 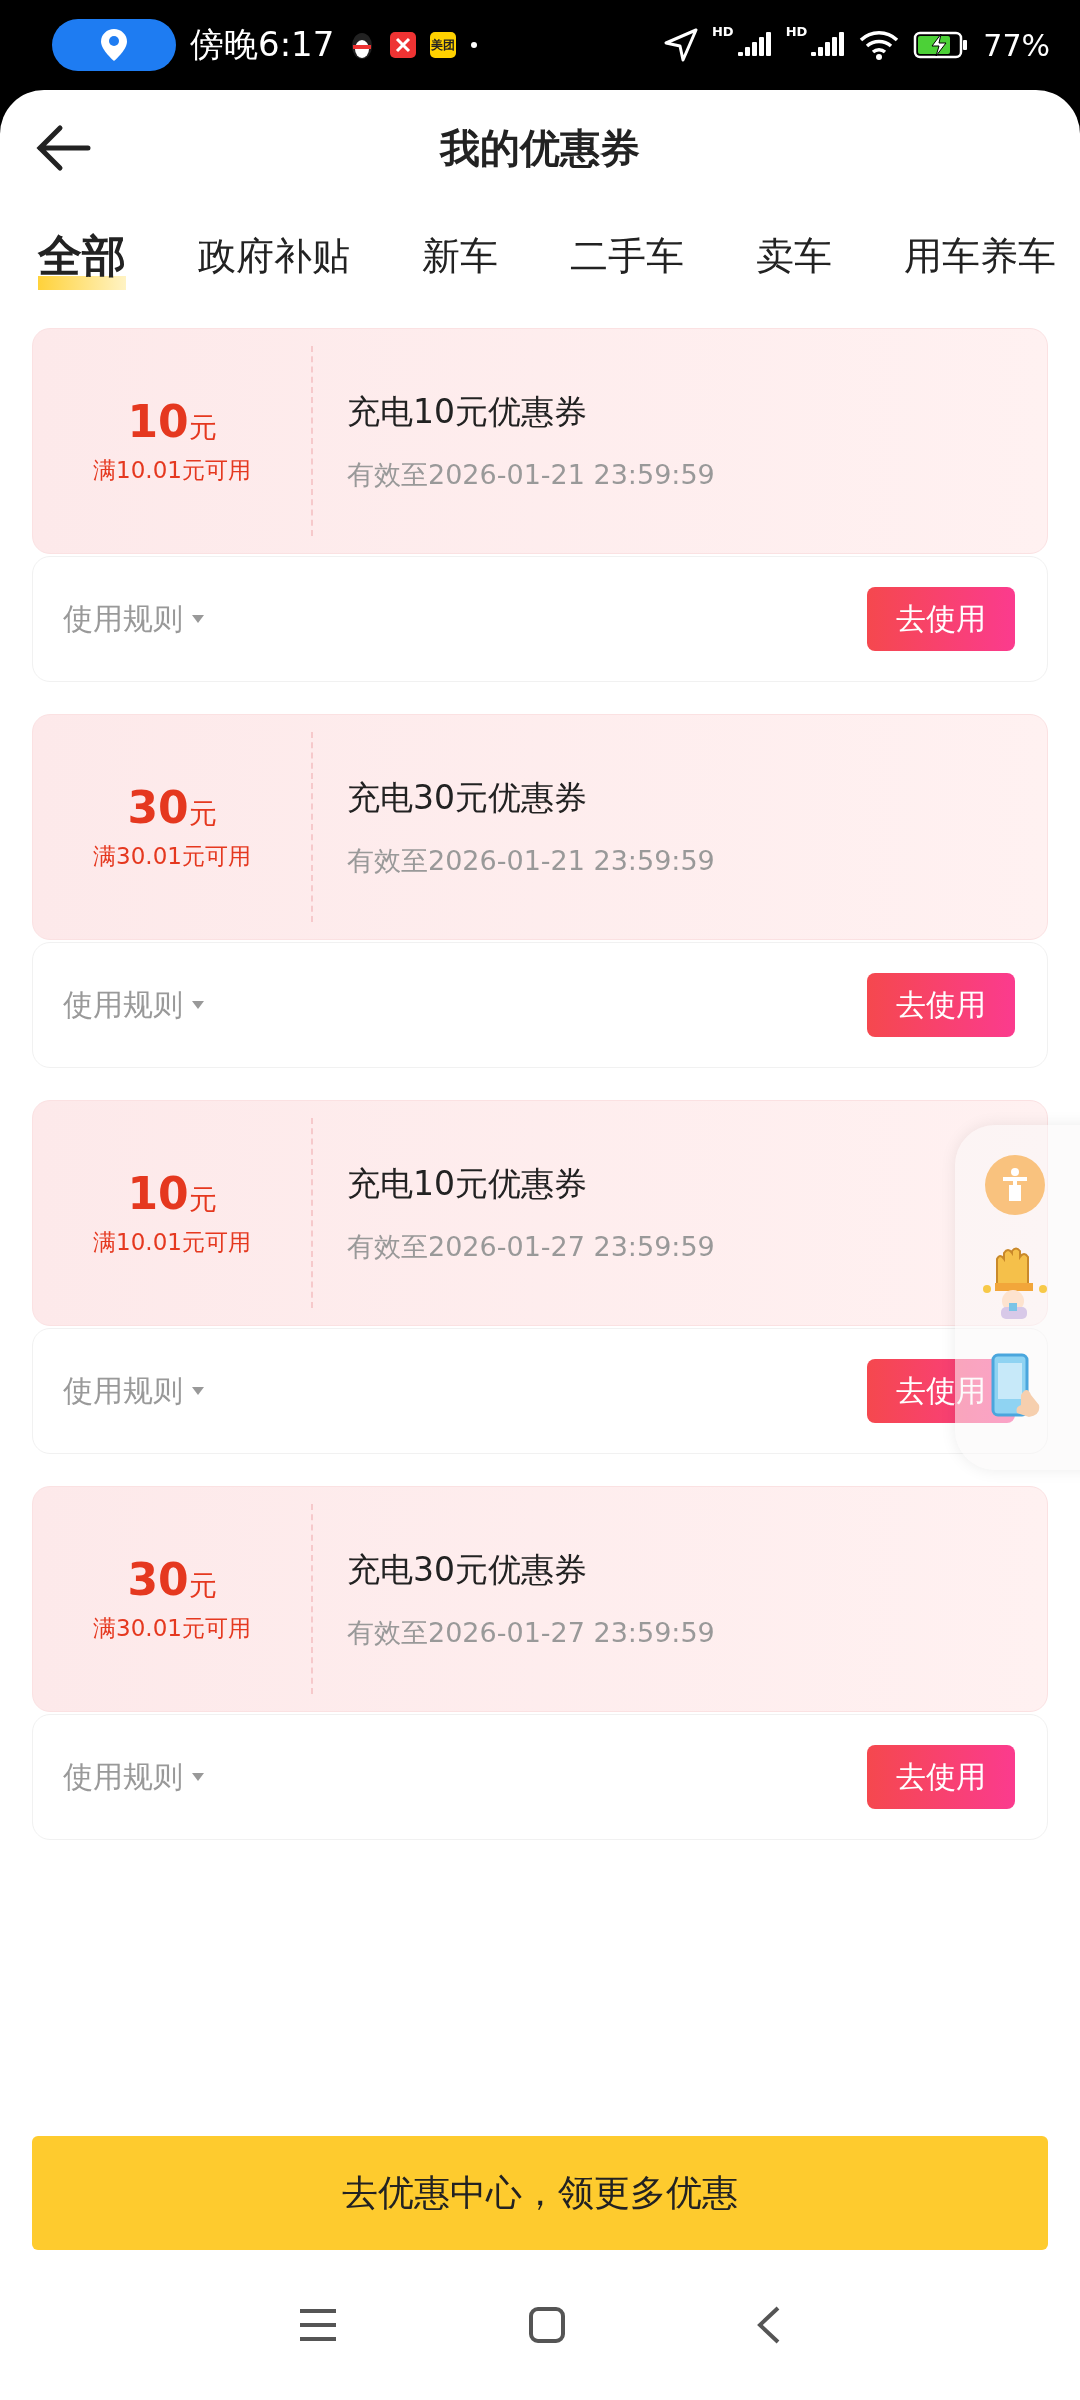 I want to click on wifi-icon, so click(x=879, y=45).